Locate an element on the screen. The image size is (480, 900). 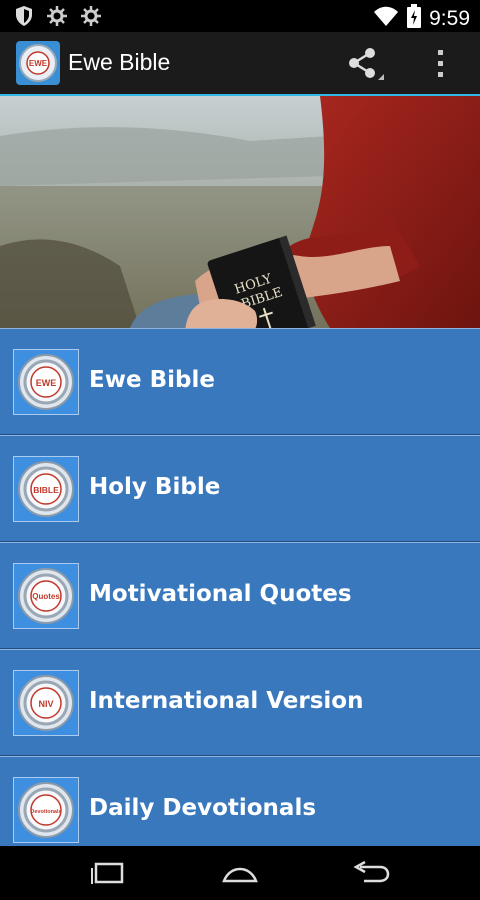
back-button is located at coordinates (370, 873).